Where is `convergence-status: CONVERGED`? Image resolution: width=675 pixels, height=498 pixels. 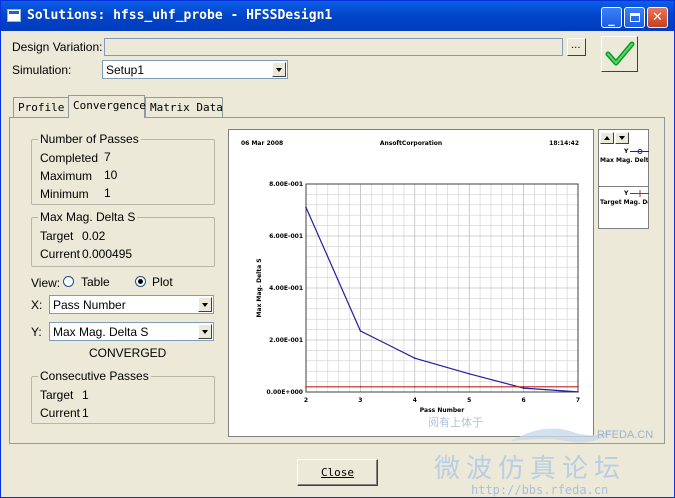
convergence-status: CONVERGED is located at coordinates (128, 353).